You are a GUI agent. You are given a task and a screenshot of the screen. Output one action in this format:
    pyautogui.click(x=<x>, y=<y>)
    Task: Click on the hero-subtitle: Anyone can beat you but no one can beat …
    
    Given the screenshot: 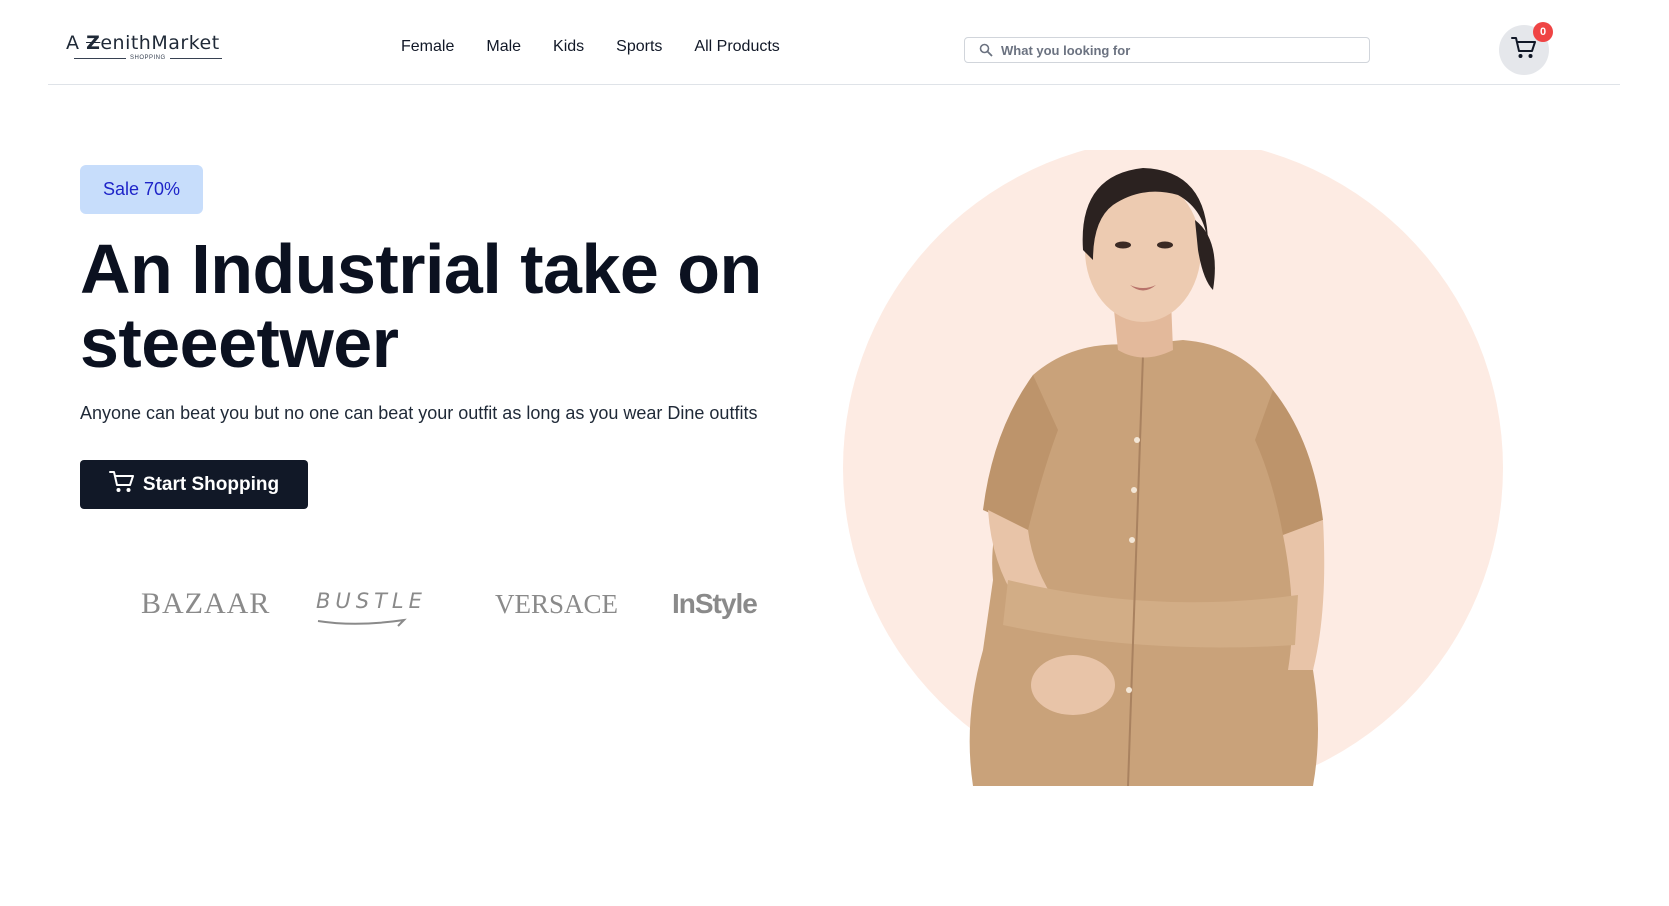 What is the action you would take?
    pyautogui.click(x=419, y=413)
    